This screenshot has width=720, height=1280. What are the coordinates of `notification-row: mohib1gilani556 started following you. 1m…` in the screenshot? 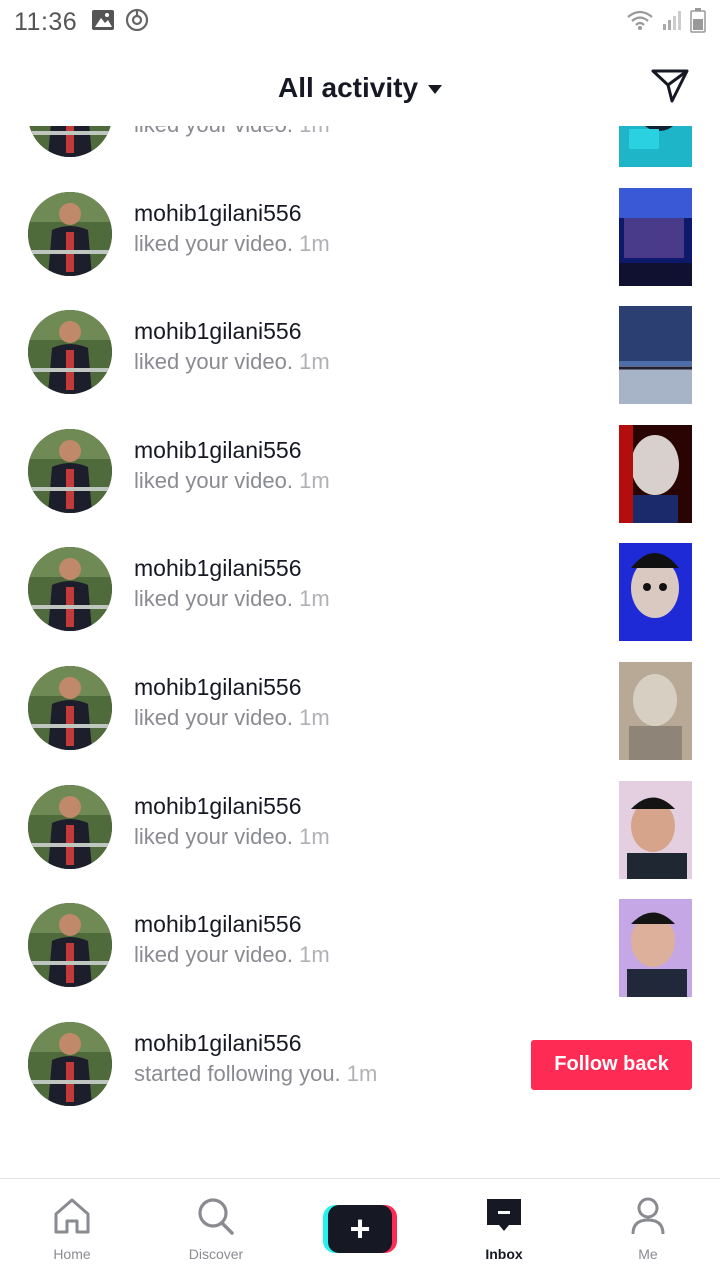 It's located at (360, 1065).